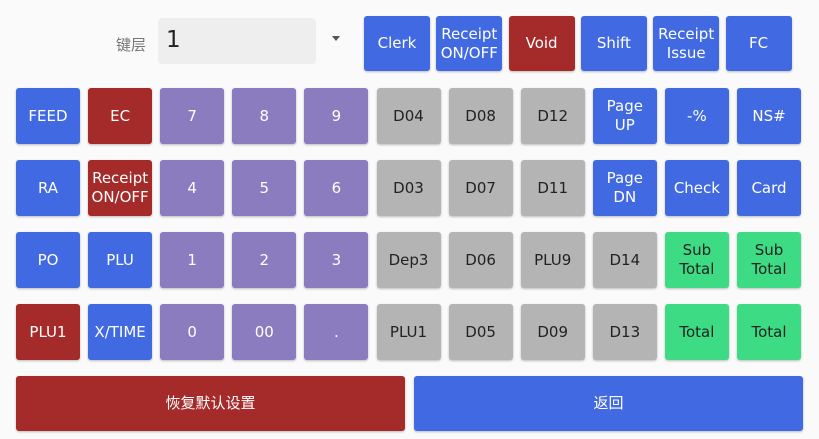 The image size is (819, 439). I want to click on key-ra-button: RA, so click(48, 188).